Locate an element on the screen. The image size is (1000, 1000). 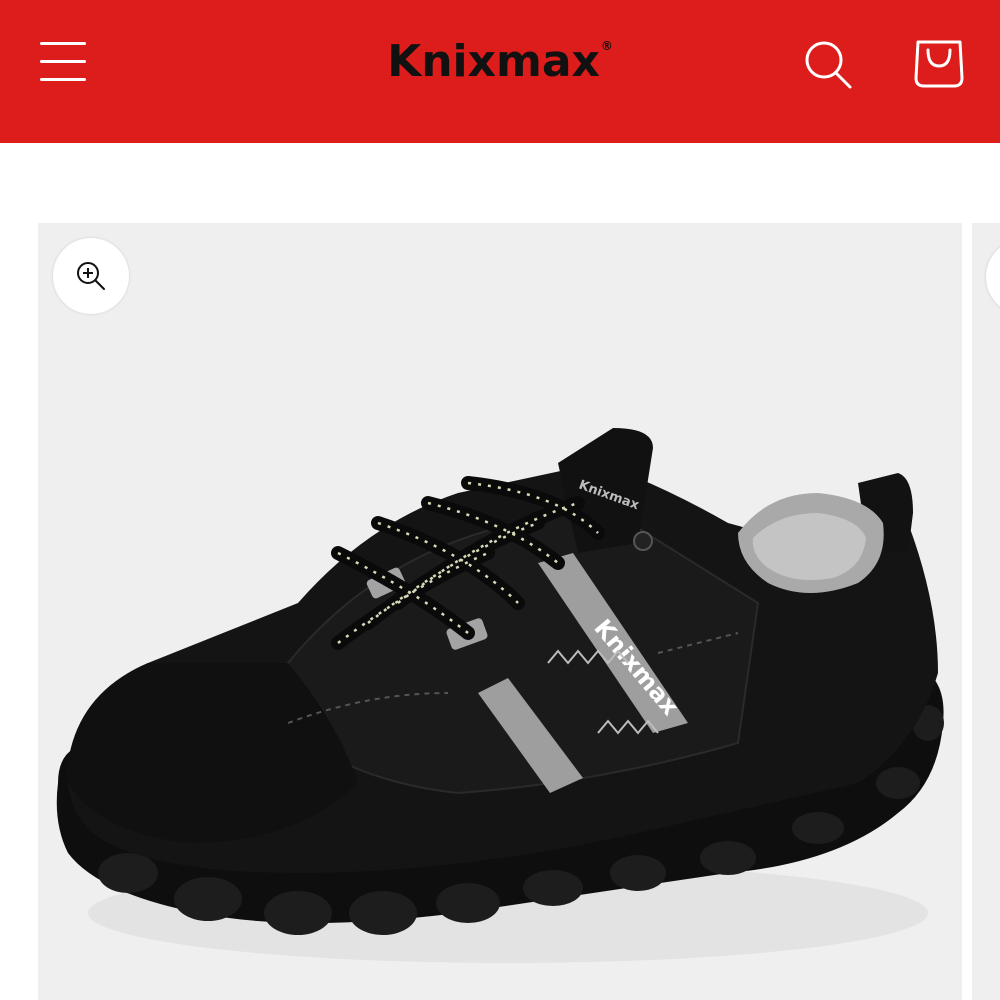
zoom-in-icon is located at coordinates (91, 276).